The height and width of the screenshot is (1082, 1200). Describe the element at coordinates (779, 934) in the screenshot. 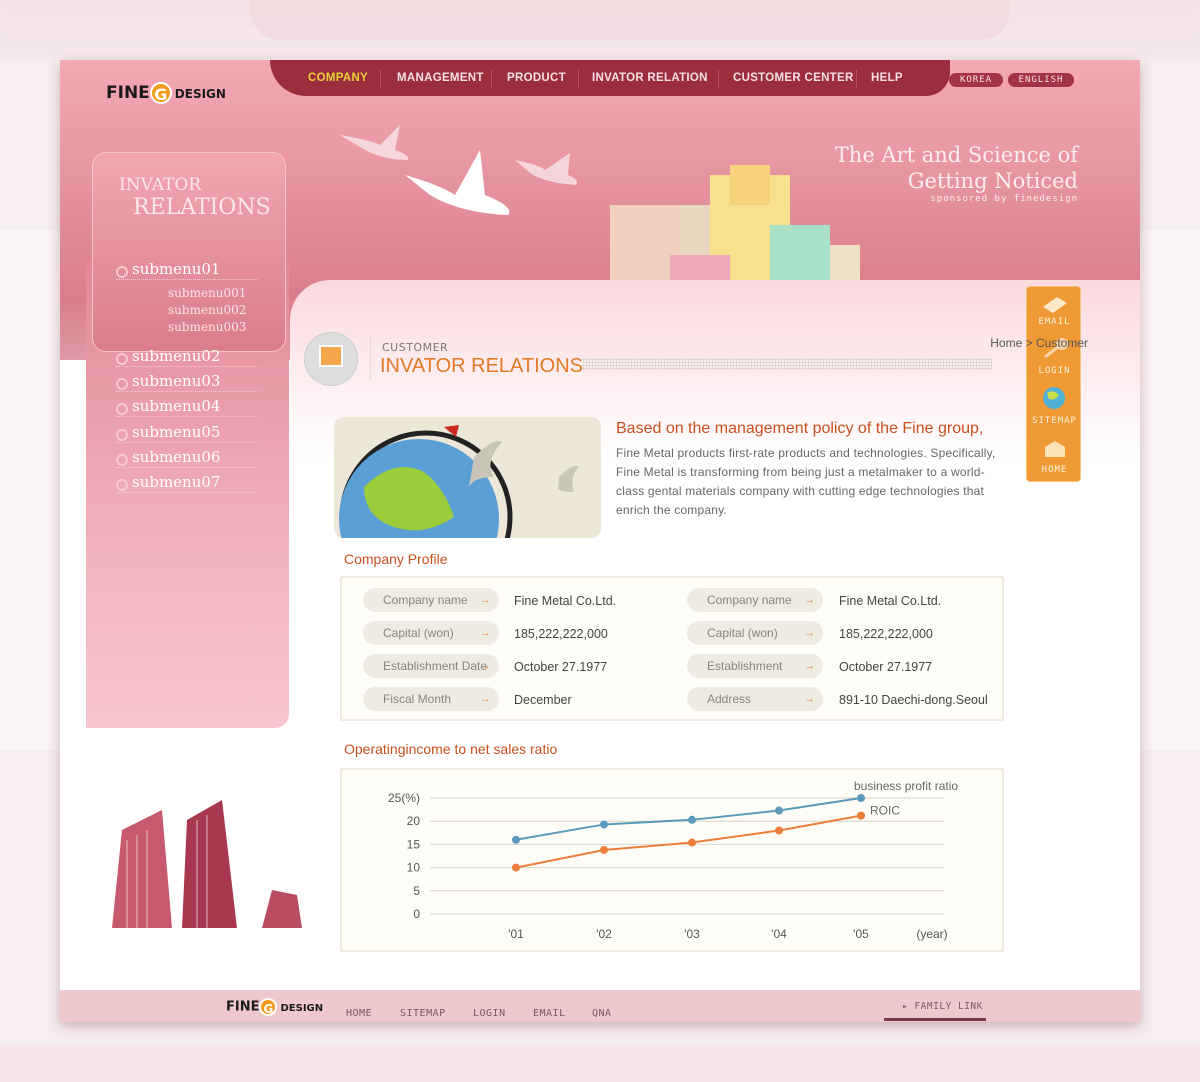

I see `x-tick-label: '04` at that location.